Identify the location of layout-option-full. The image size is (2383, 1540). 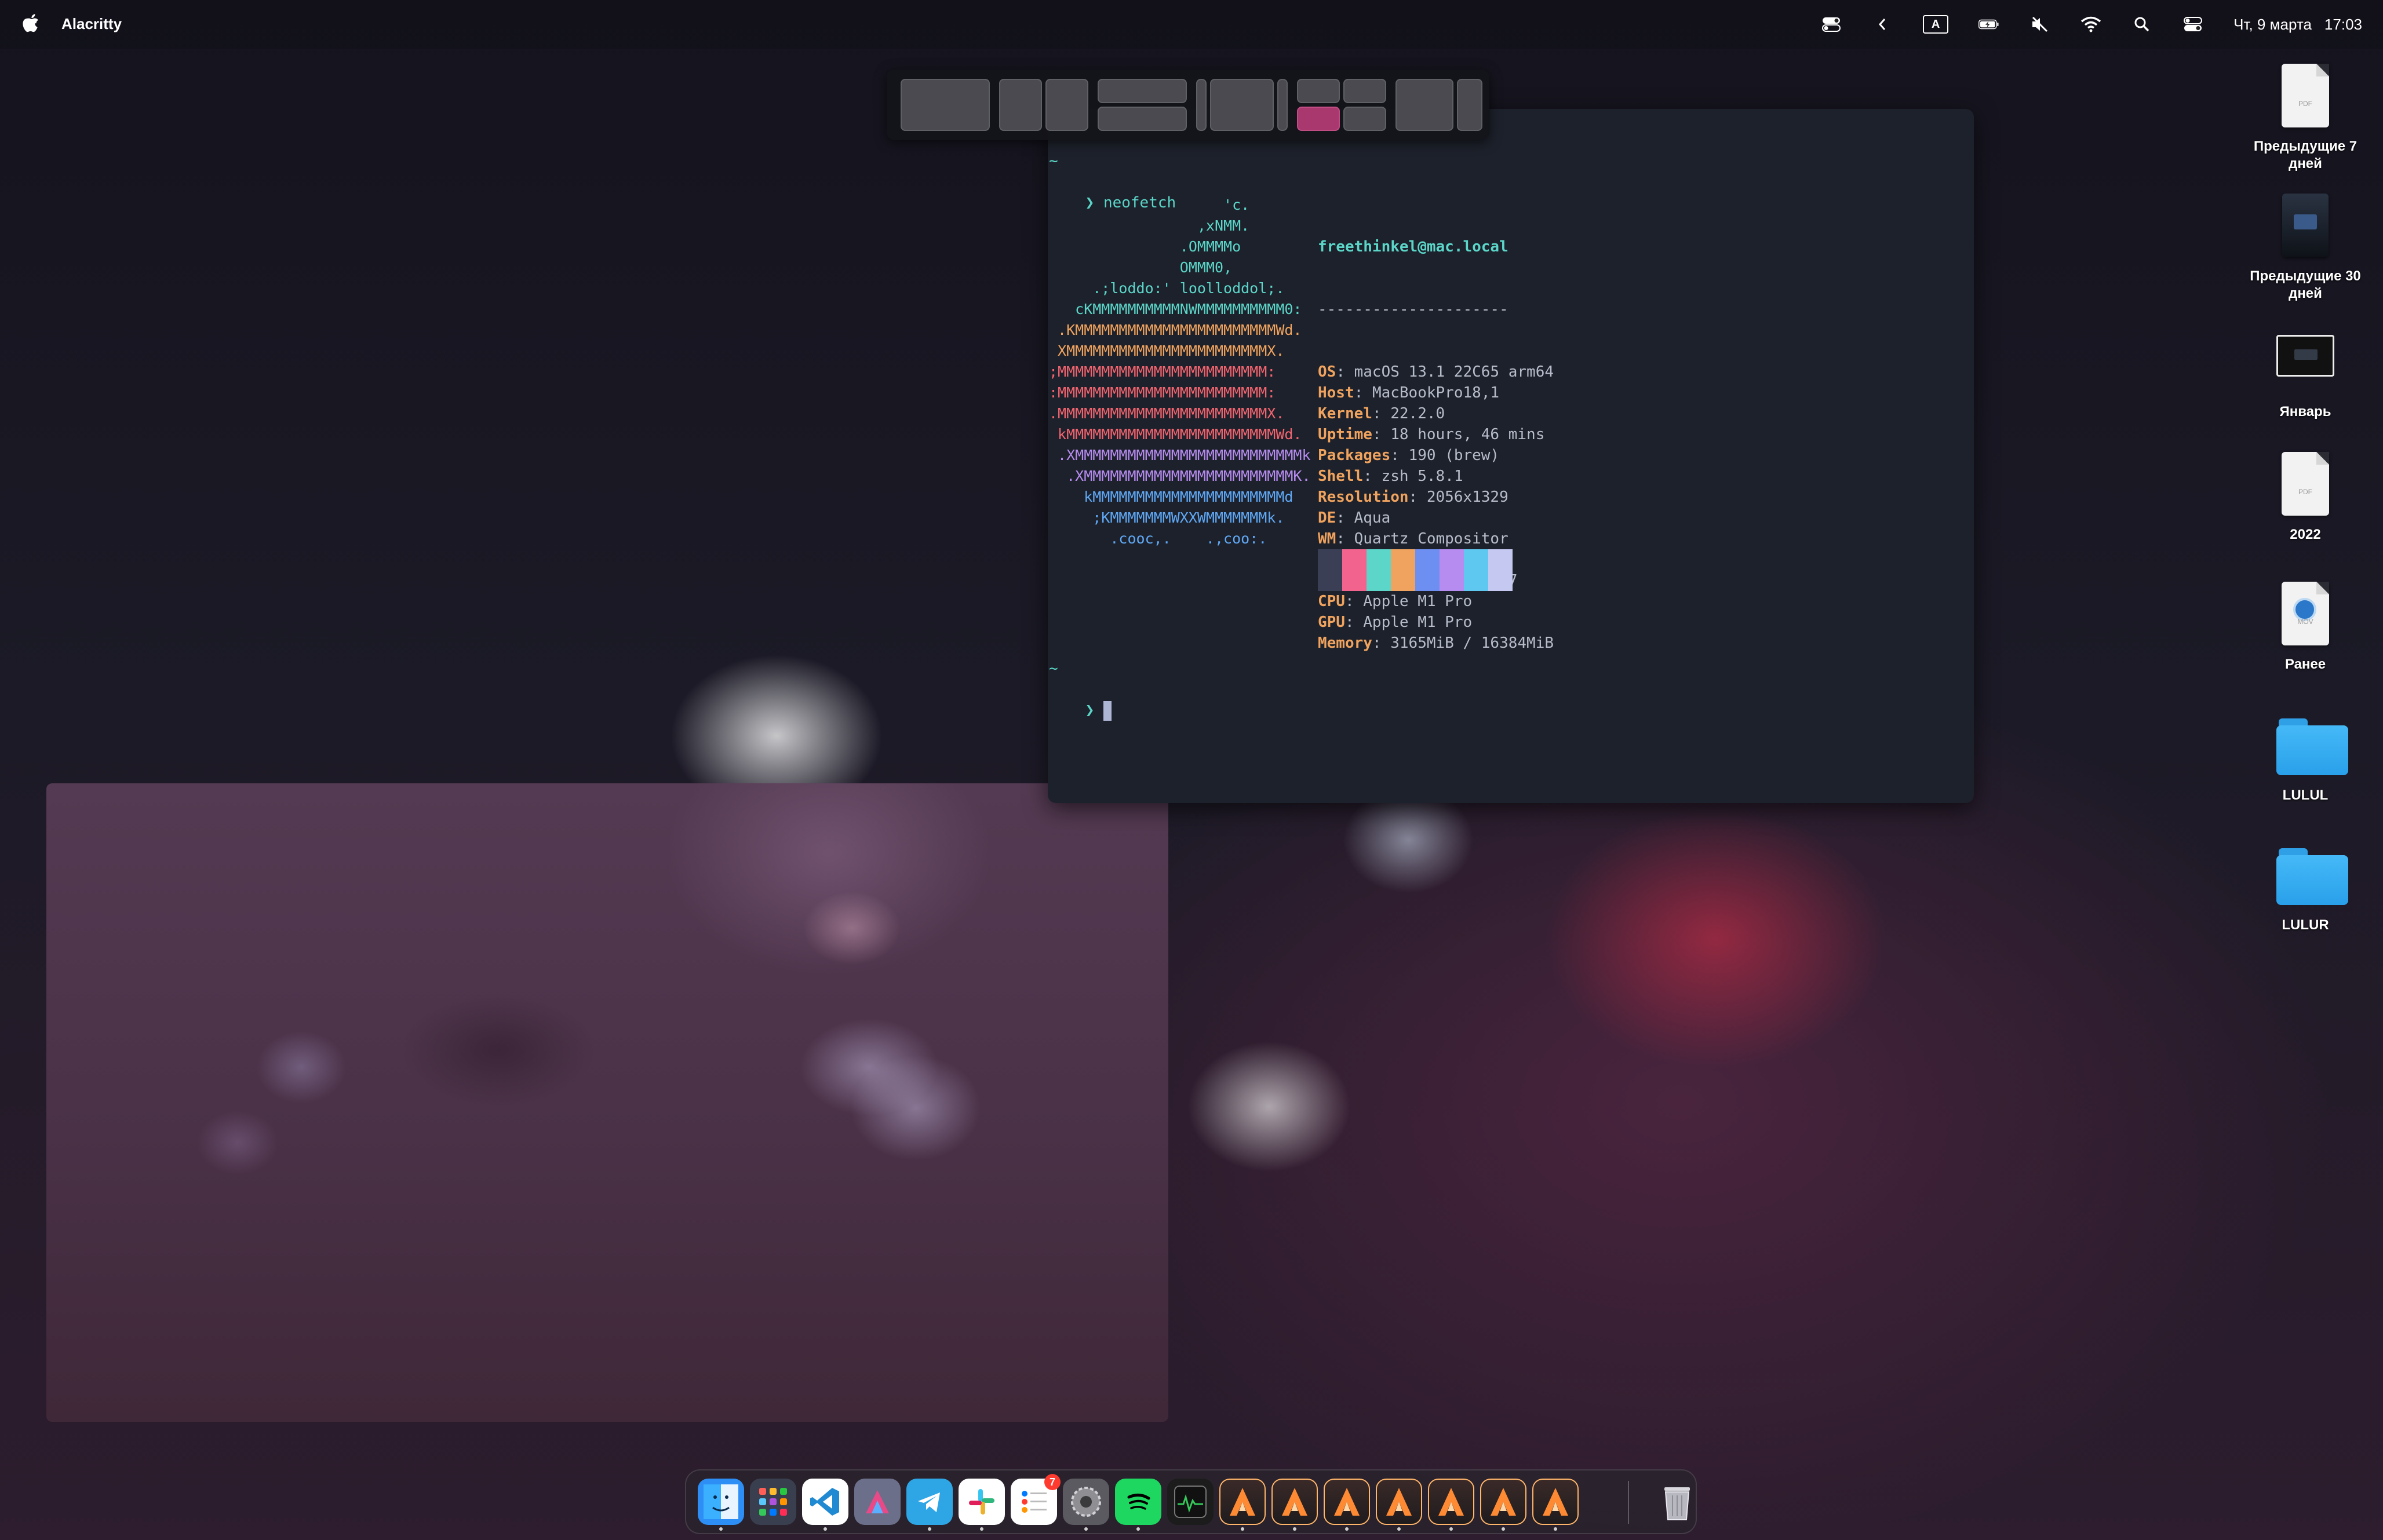
(946, 105).